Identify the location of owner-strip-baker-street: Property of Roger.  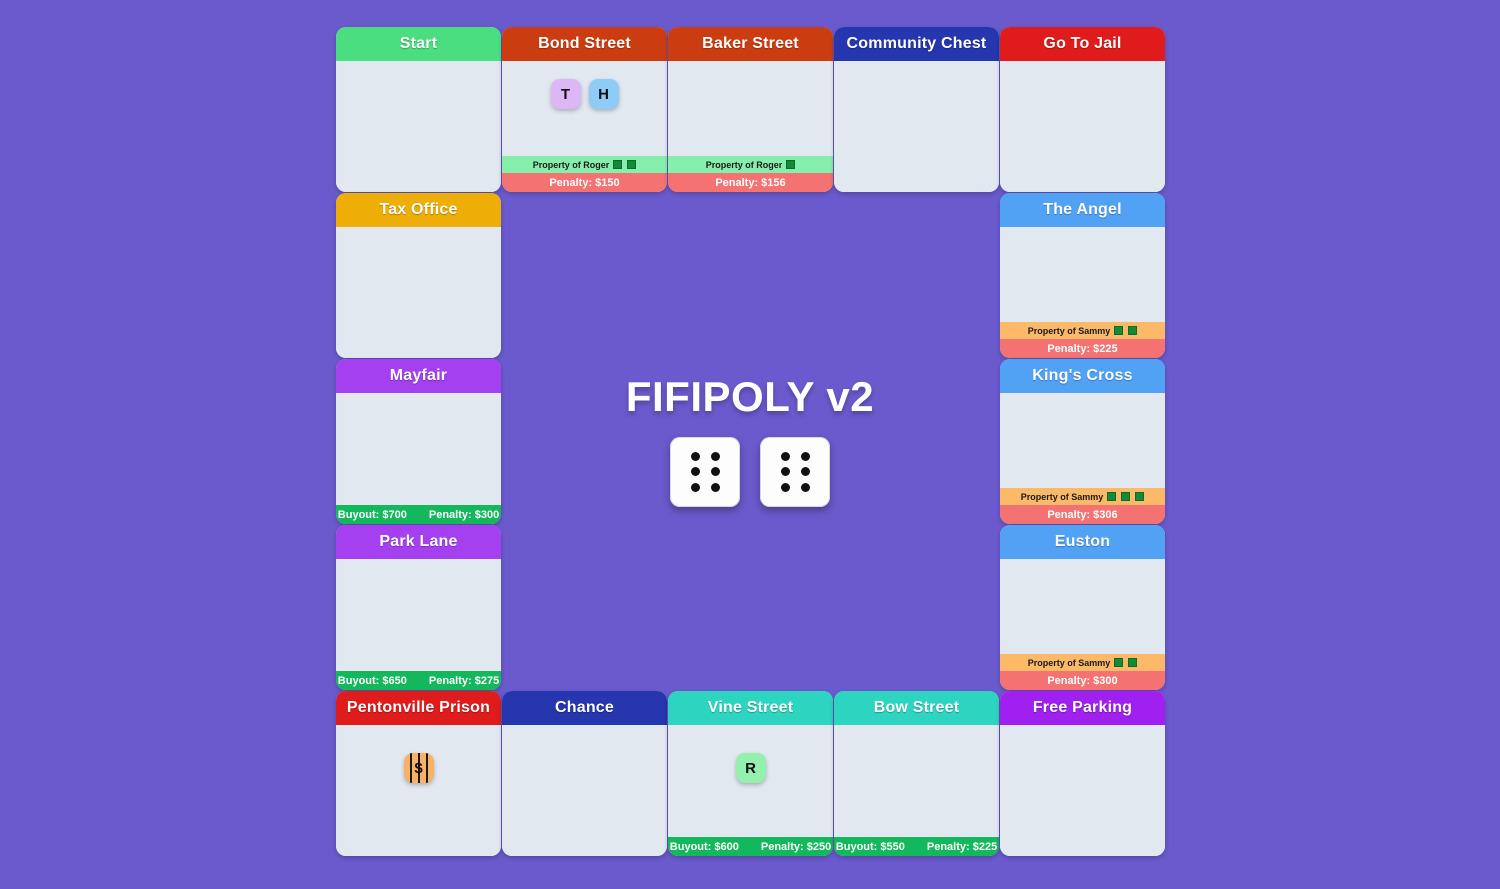
(750, 164).